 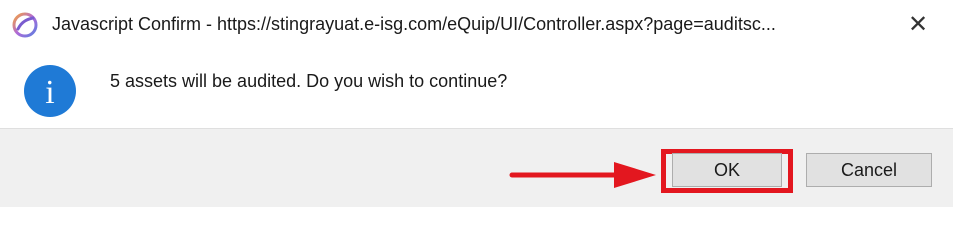 I want to click on close-button: ✕, so click(x=918, y=24).